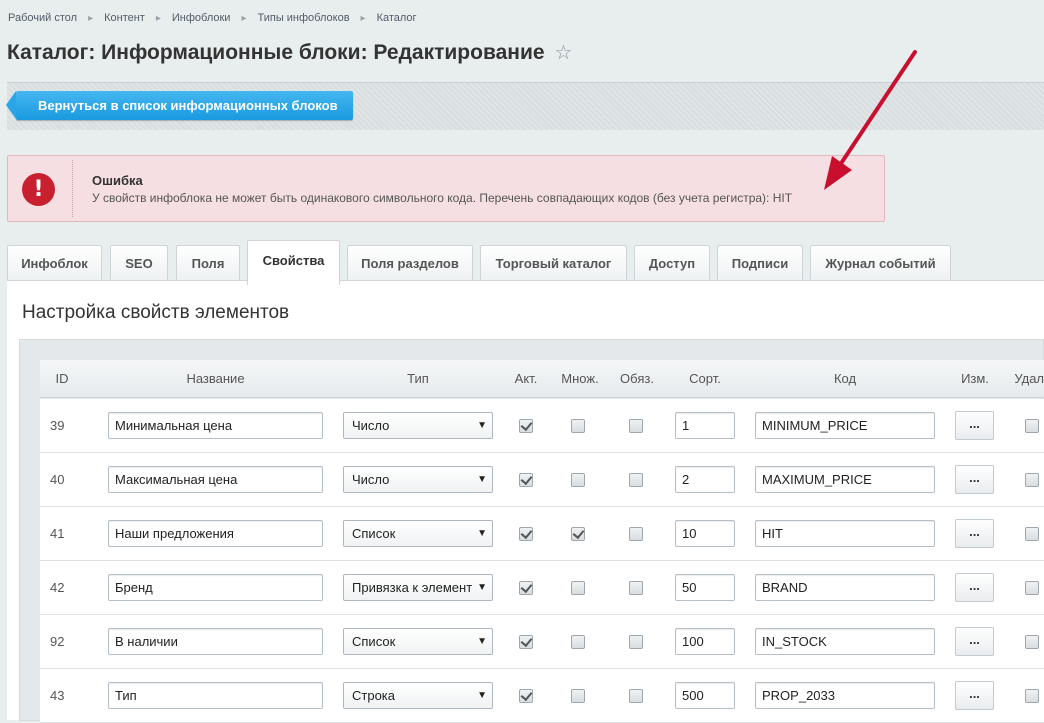 The image size is (1044, 723). What do you see at coordinates (705, 479) in the screenshot?
I see `sort-input: 2` at bounding box center [705, 479].